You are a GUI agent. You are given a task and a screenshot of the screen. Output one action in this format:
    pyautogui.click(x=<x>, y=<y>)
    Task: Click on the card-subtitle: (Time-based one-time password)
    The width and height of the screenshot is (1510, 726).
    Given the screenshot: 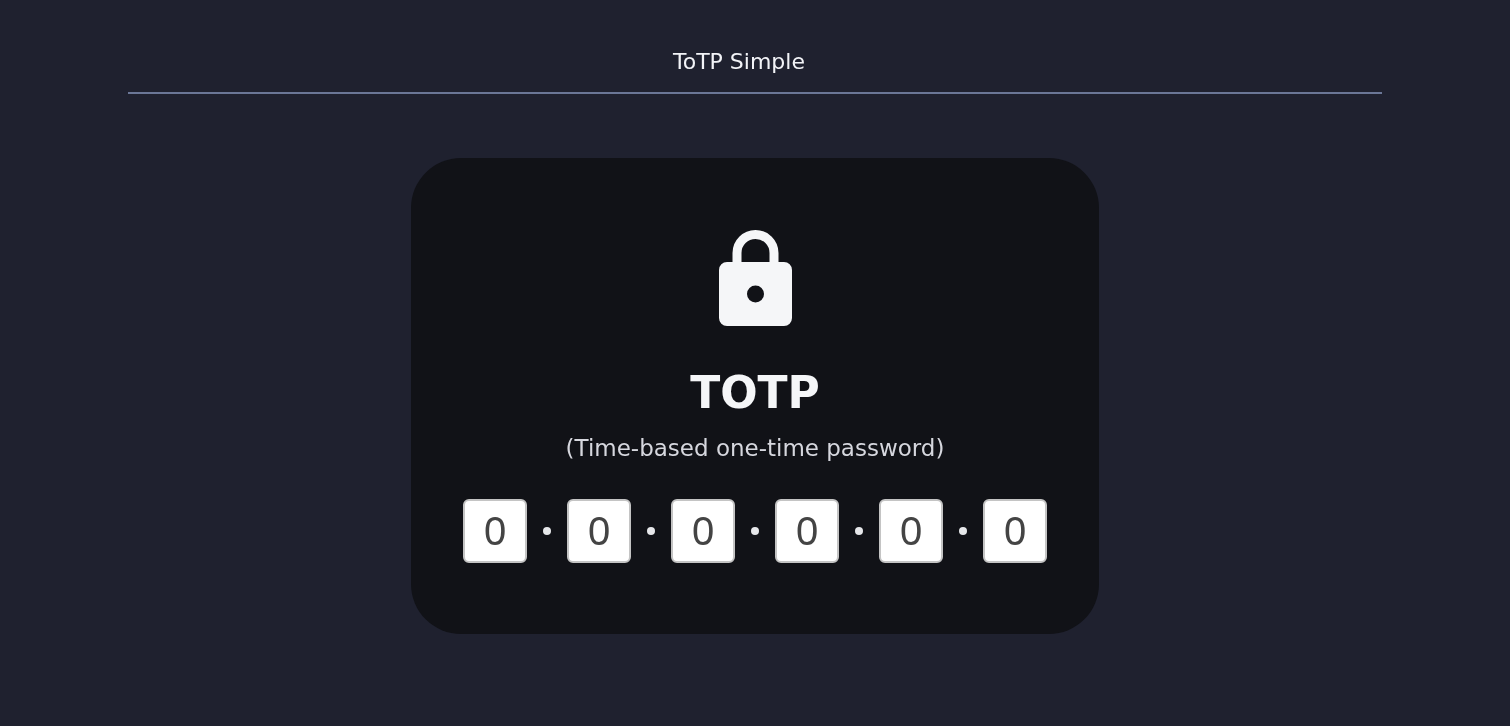 What is the action you would take?
    pyautogui.click(x=755, y=448)
    